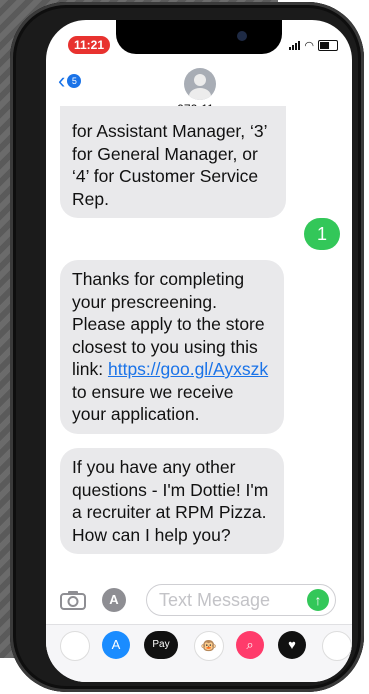 The width and height of the screenshot is (369, 694). Describe the element at coordinates (200, 80) in the screenshot. I see `person-icon` at that location.